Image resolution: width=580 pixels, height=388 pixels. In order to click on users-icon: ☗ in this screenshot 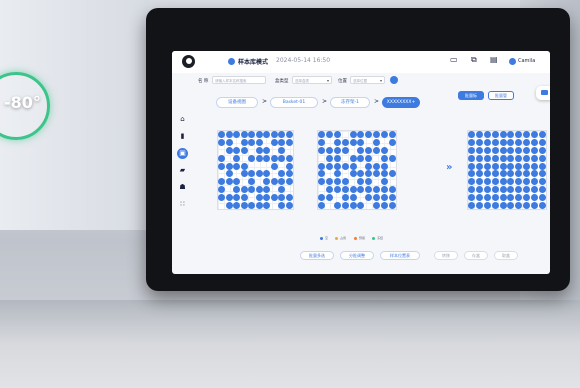, I will do `click(182, 187)`.